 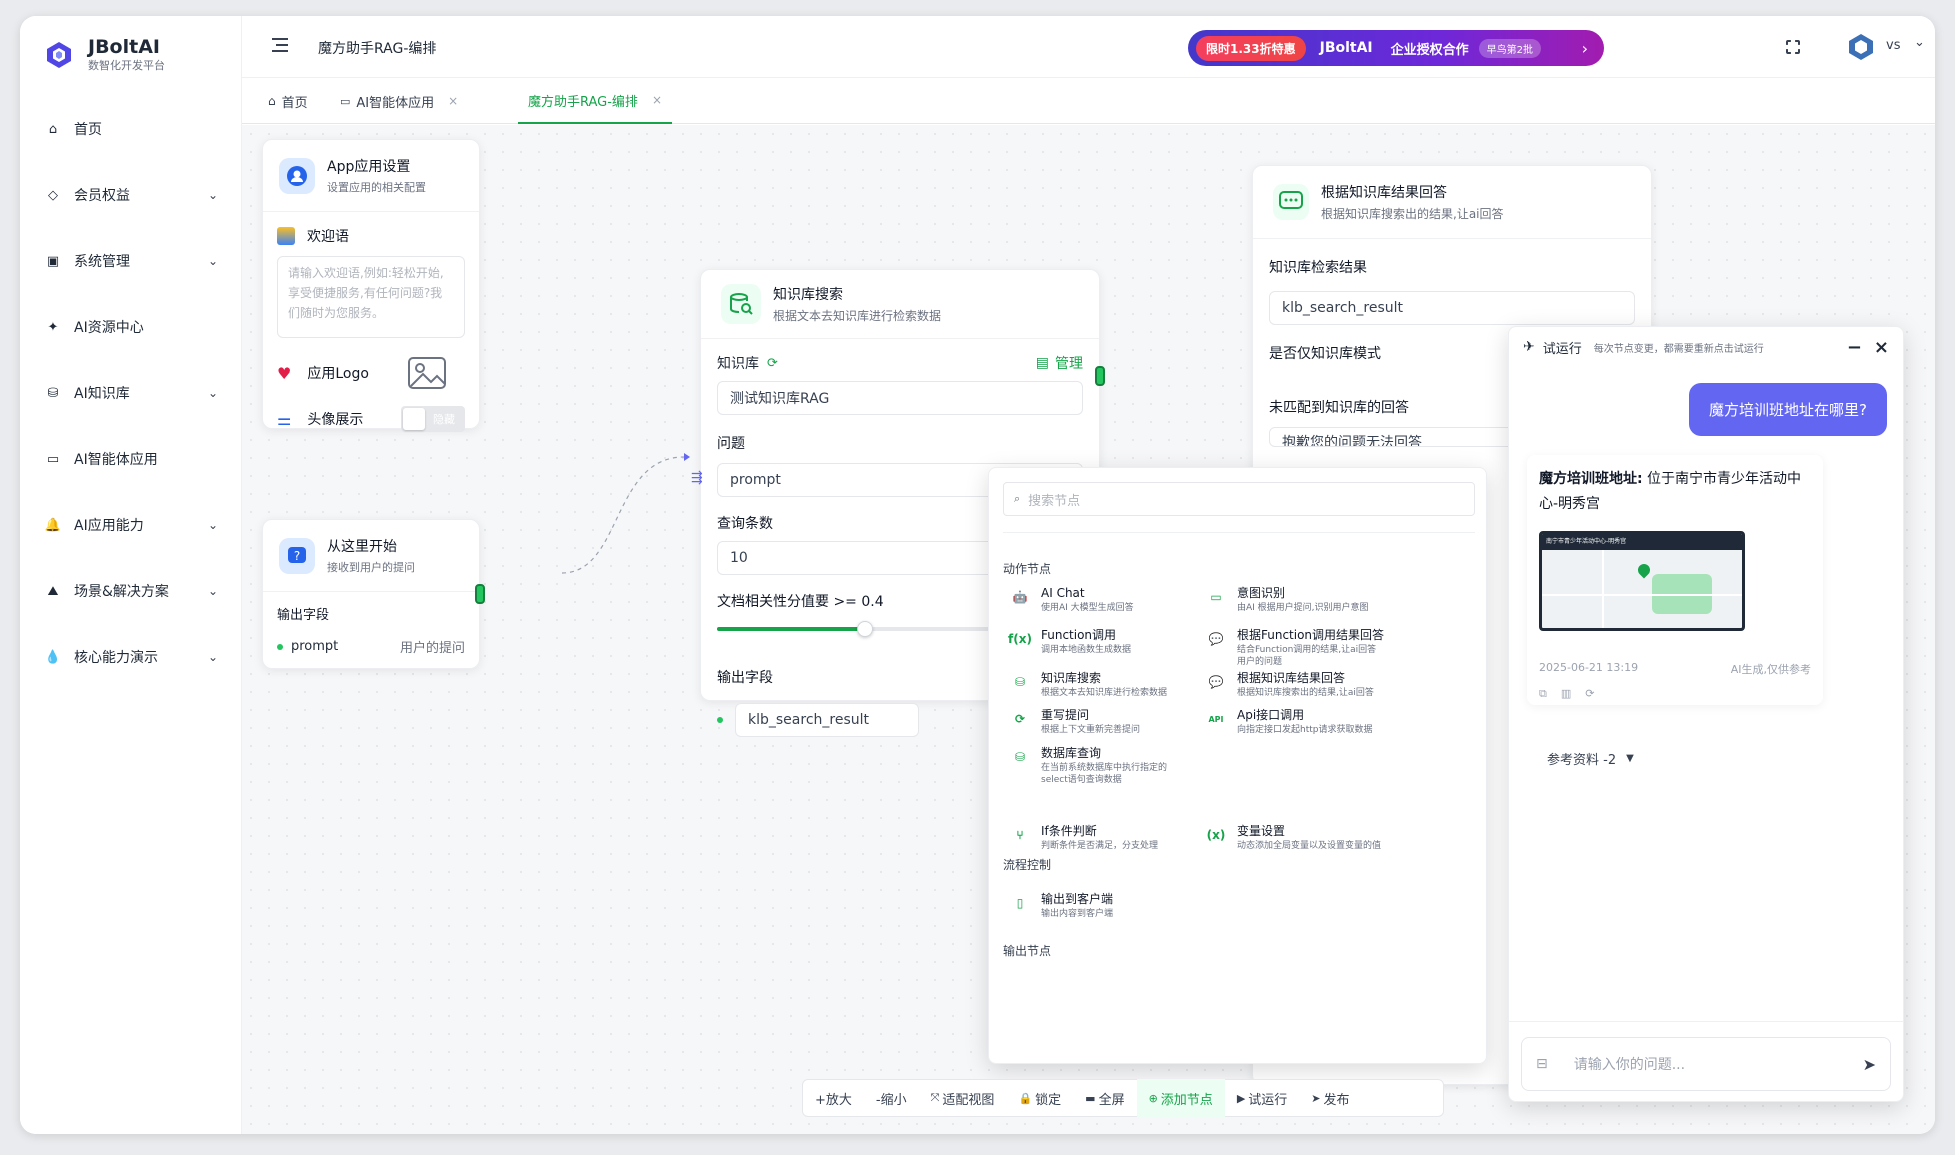 What do you see at coordinates (891, 1098) in the screenshot?
I see `zoom-out-button: -缩小` at bounding box center [891, 1098].